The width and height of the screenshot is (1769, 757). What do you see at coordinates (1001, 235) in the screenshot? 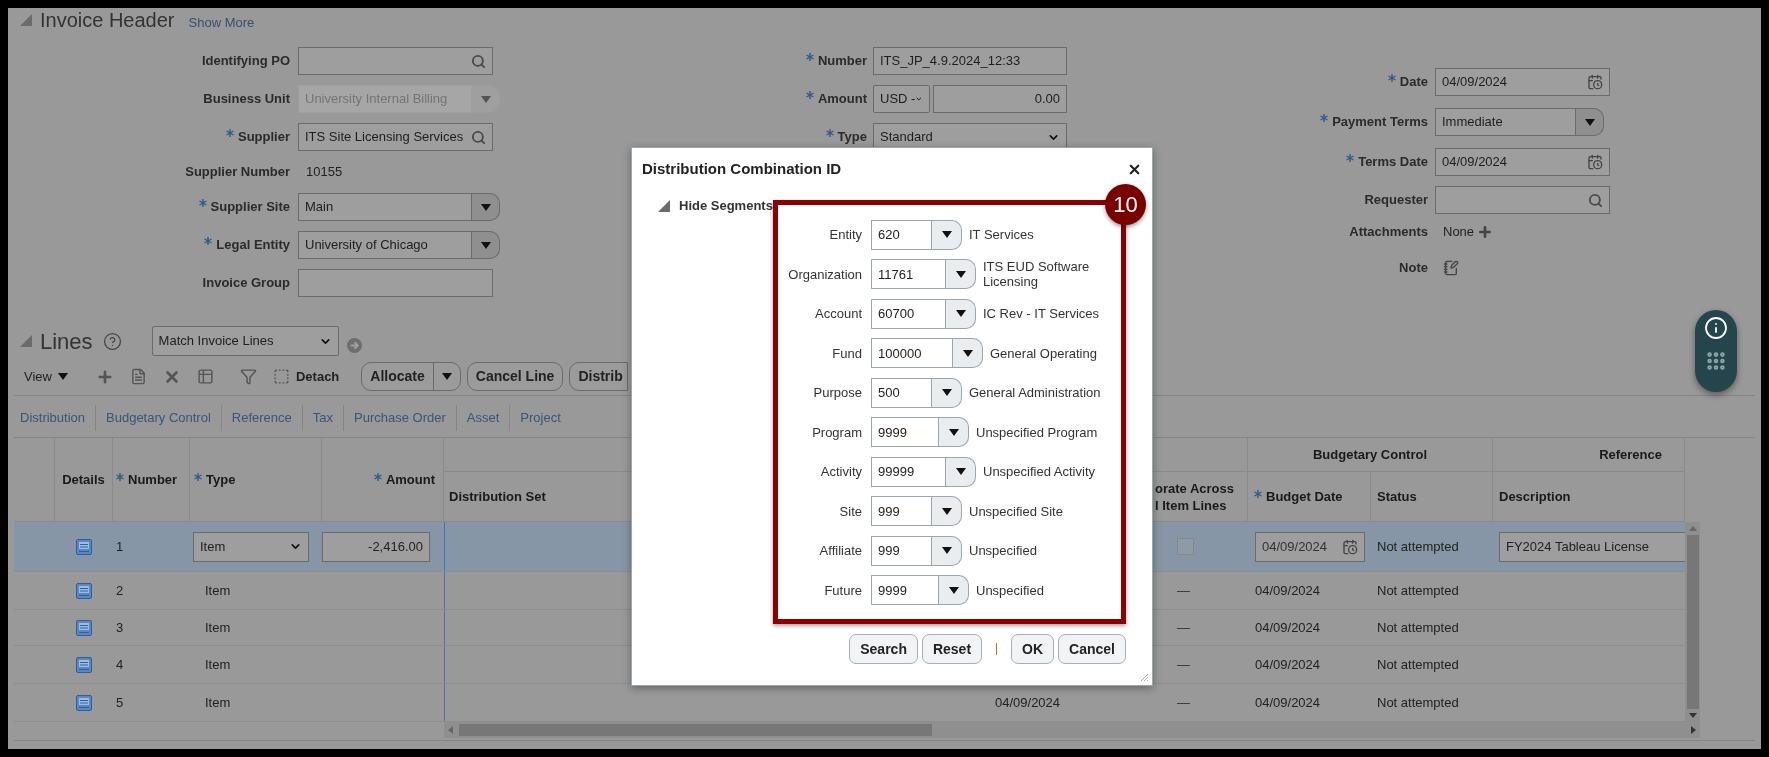
I see `segment-description: IT Services` at bounding box center [1001, 235].